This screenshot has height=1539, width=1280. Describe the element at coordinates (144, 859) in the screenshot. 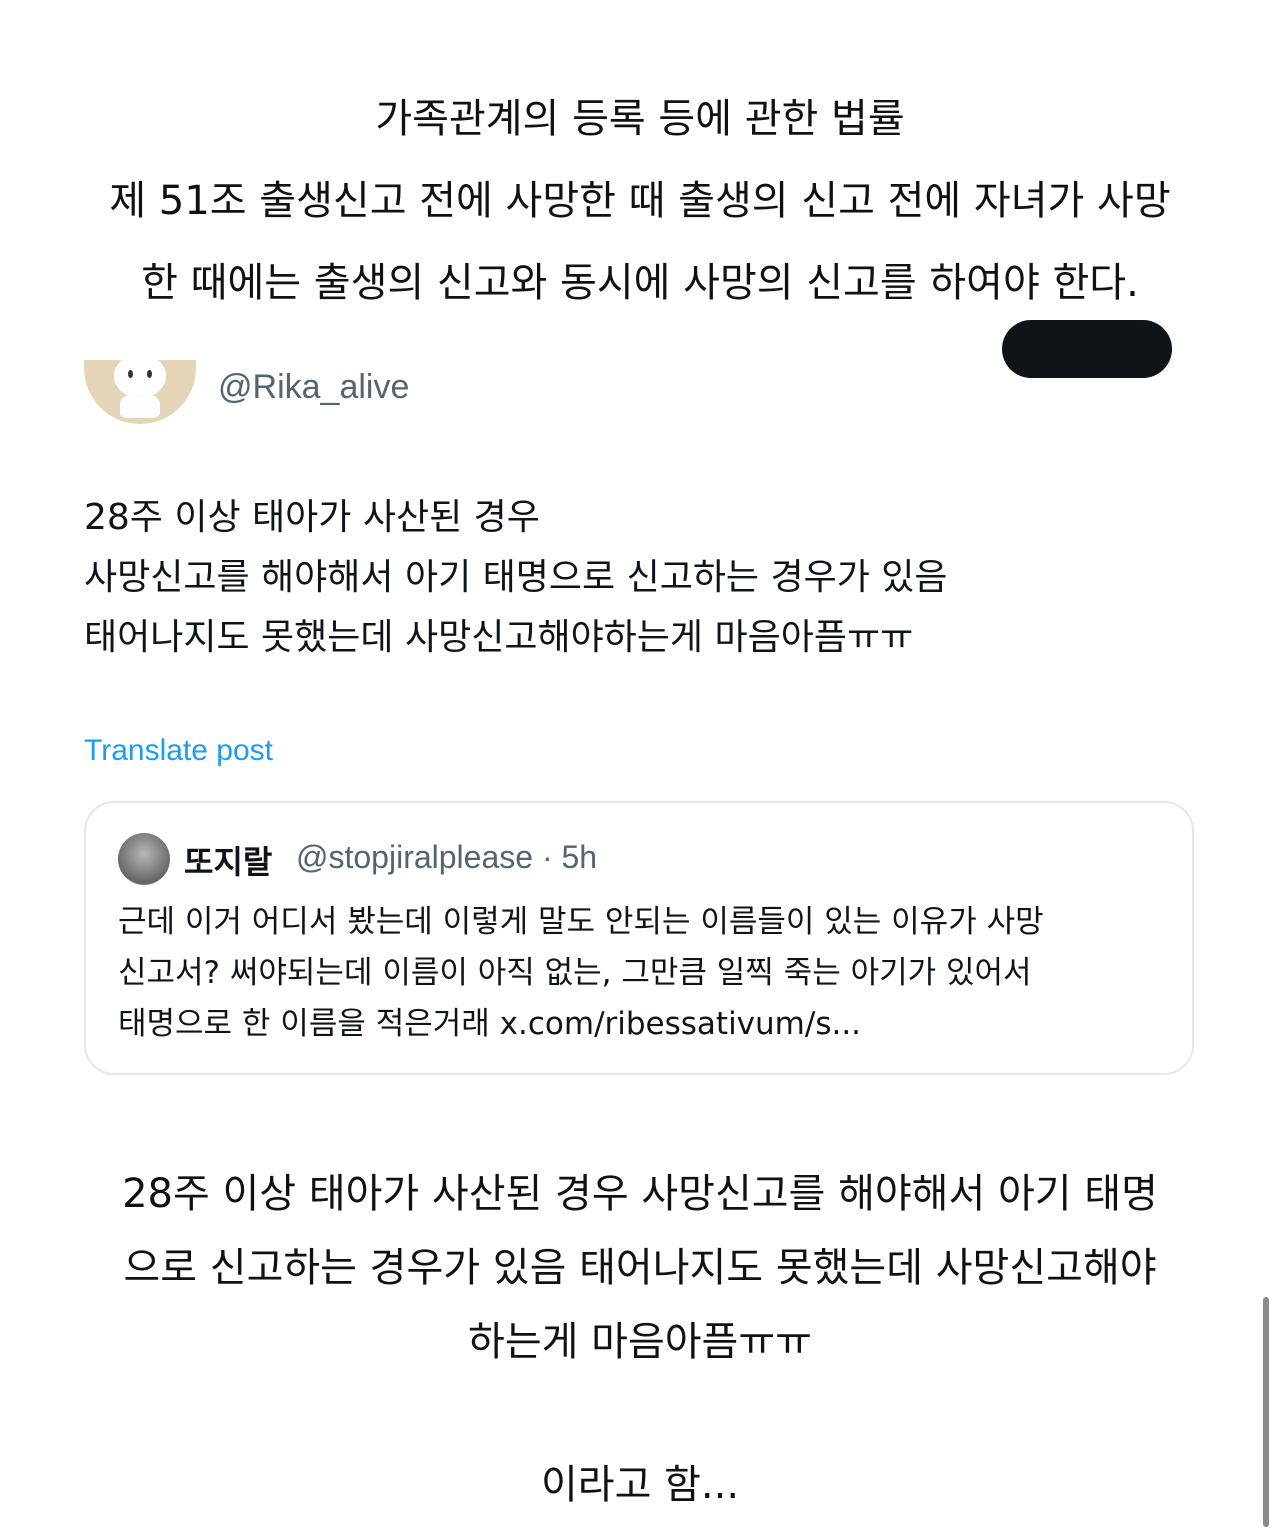

I see `quote-avatar` at that location.